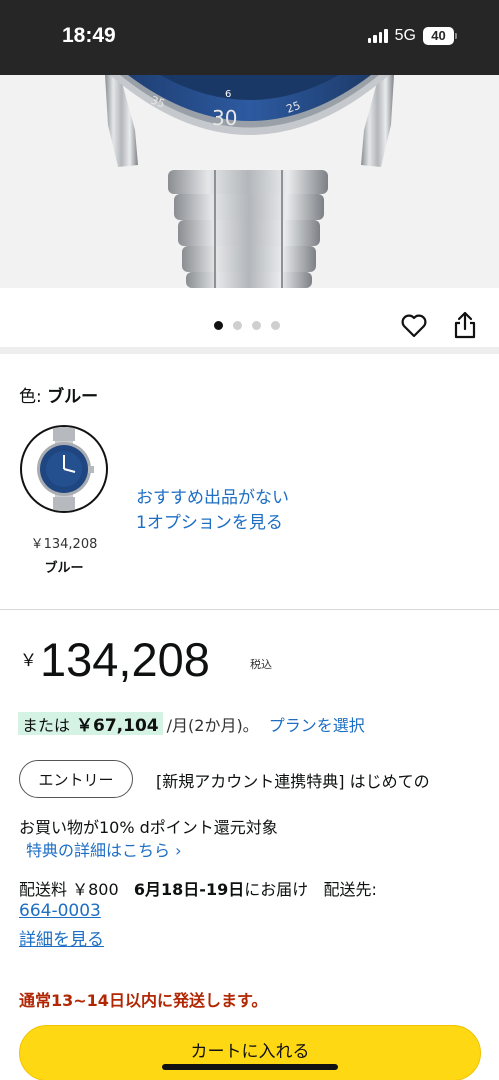 The height and width of the screenshot is (1080, 499). I want to click on installment-row: または ￥67,104 /月(2か月)。 プランを選択, so click(191, 723).